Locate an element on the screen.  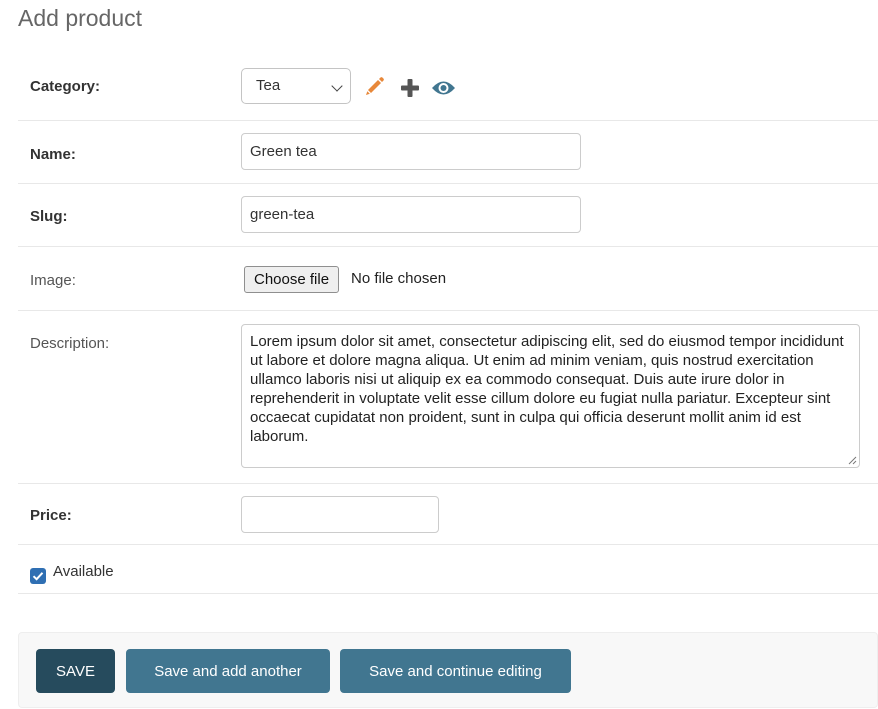
save-and-add-another-button: Save and add another is located at coordinates (228, 671).